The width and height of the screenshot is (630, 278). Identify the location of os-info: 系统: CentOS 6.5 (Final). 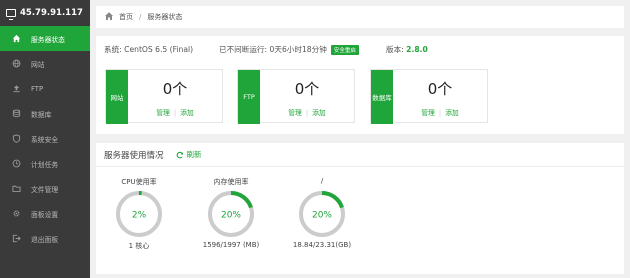
(149, 49).